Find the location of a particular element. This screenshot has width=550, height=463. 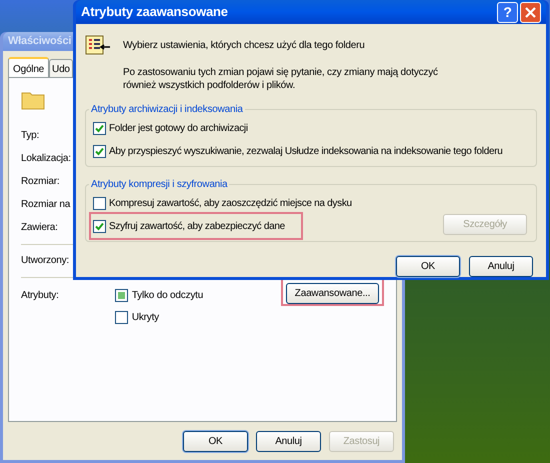

checkbox-label: Kompresuj zawartość, aby zaoszczędzić miejsce na dysku is located at coordinates (230, 203).